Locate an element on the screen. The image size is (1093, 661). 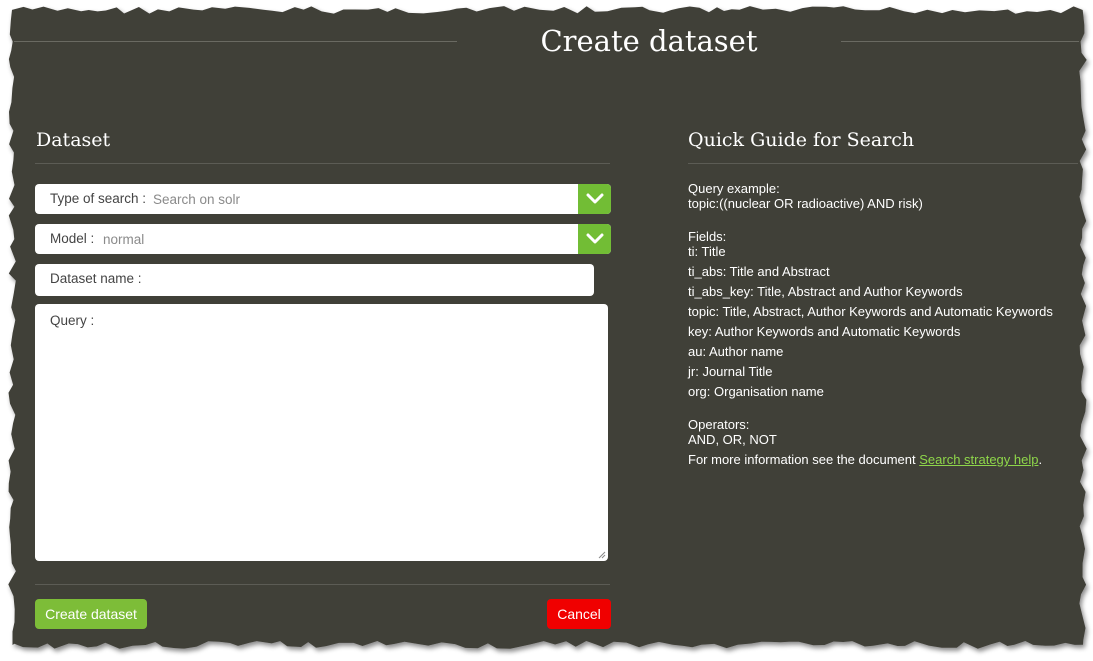
form-footer-divider is located at coordinates (322, 584).